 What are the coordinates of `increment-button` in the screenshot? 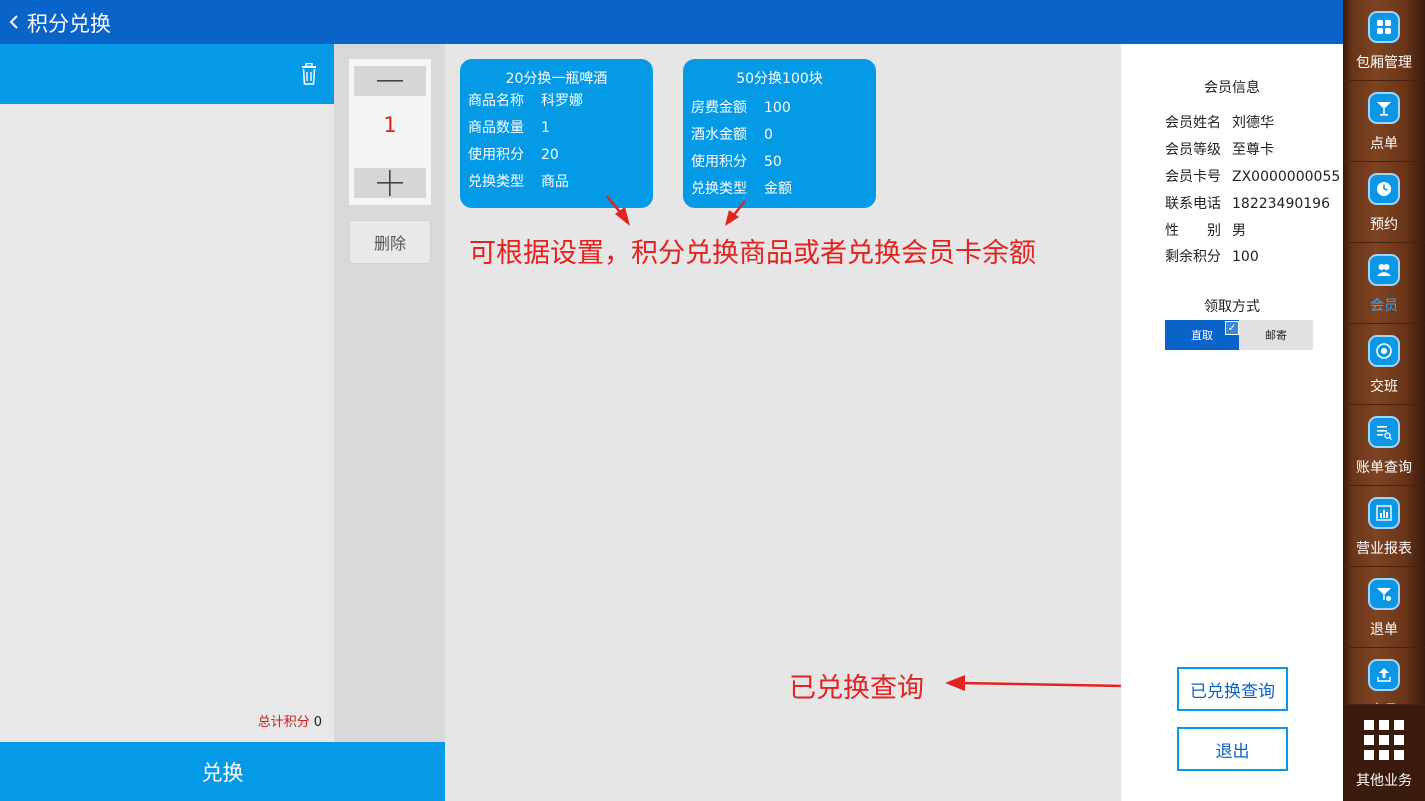 It's located at (390, 183).